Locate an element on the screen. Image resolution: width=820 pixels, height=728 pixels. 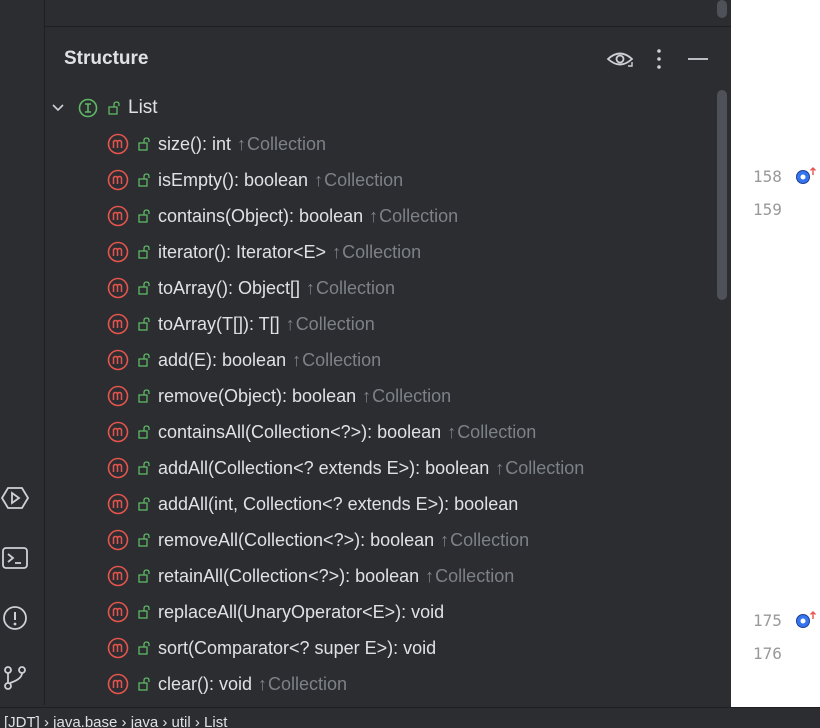
eye-icon is located at coordinates (620, 59).